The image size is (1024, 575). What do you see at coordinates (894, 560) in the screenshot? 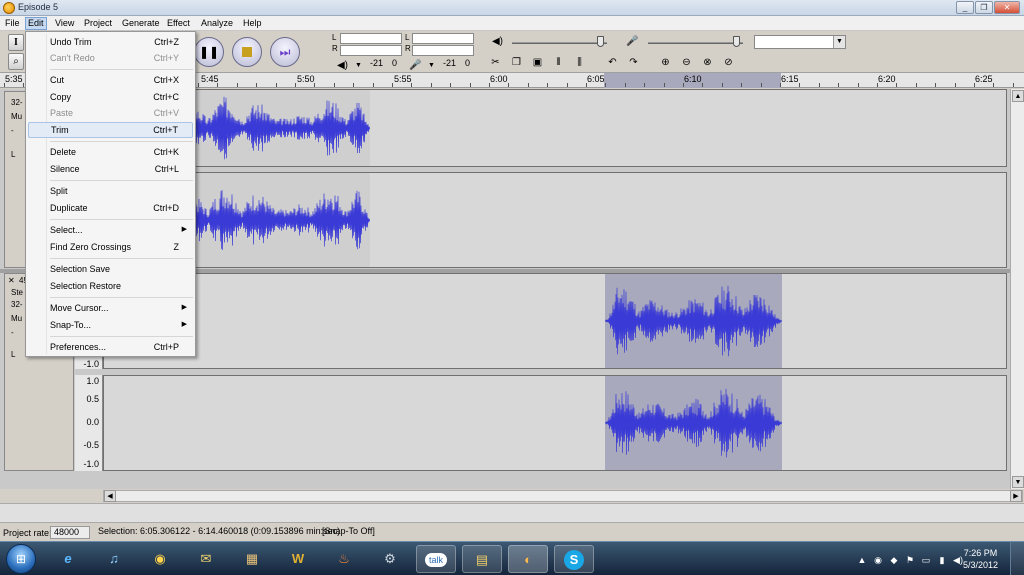
I see `tray-app-icon: ◆` at bounding box center [894, 560].